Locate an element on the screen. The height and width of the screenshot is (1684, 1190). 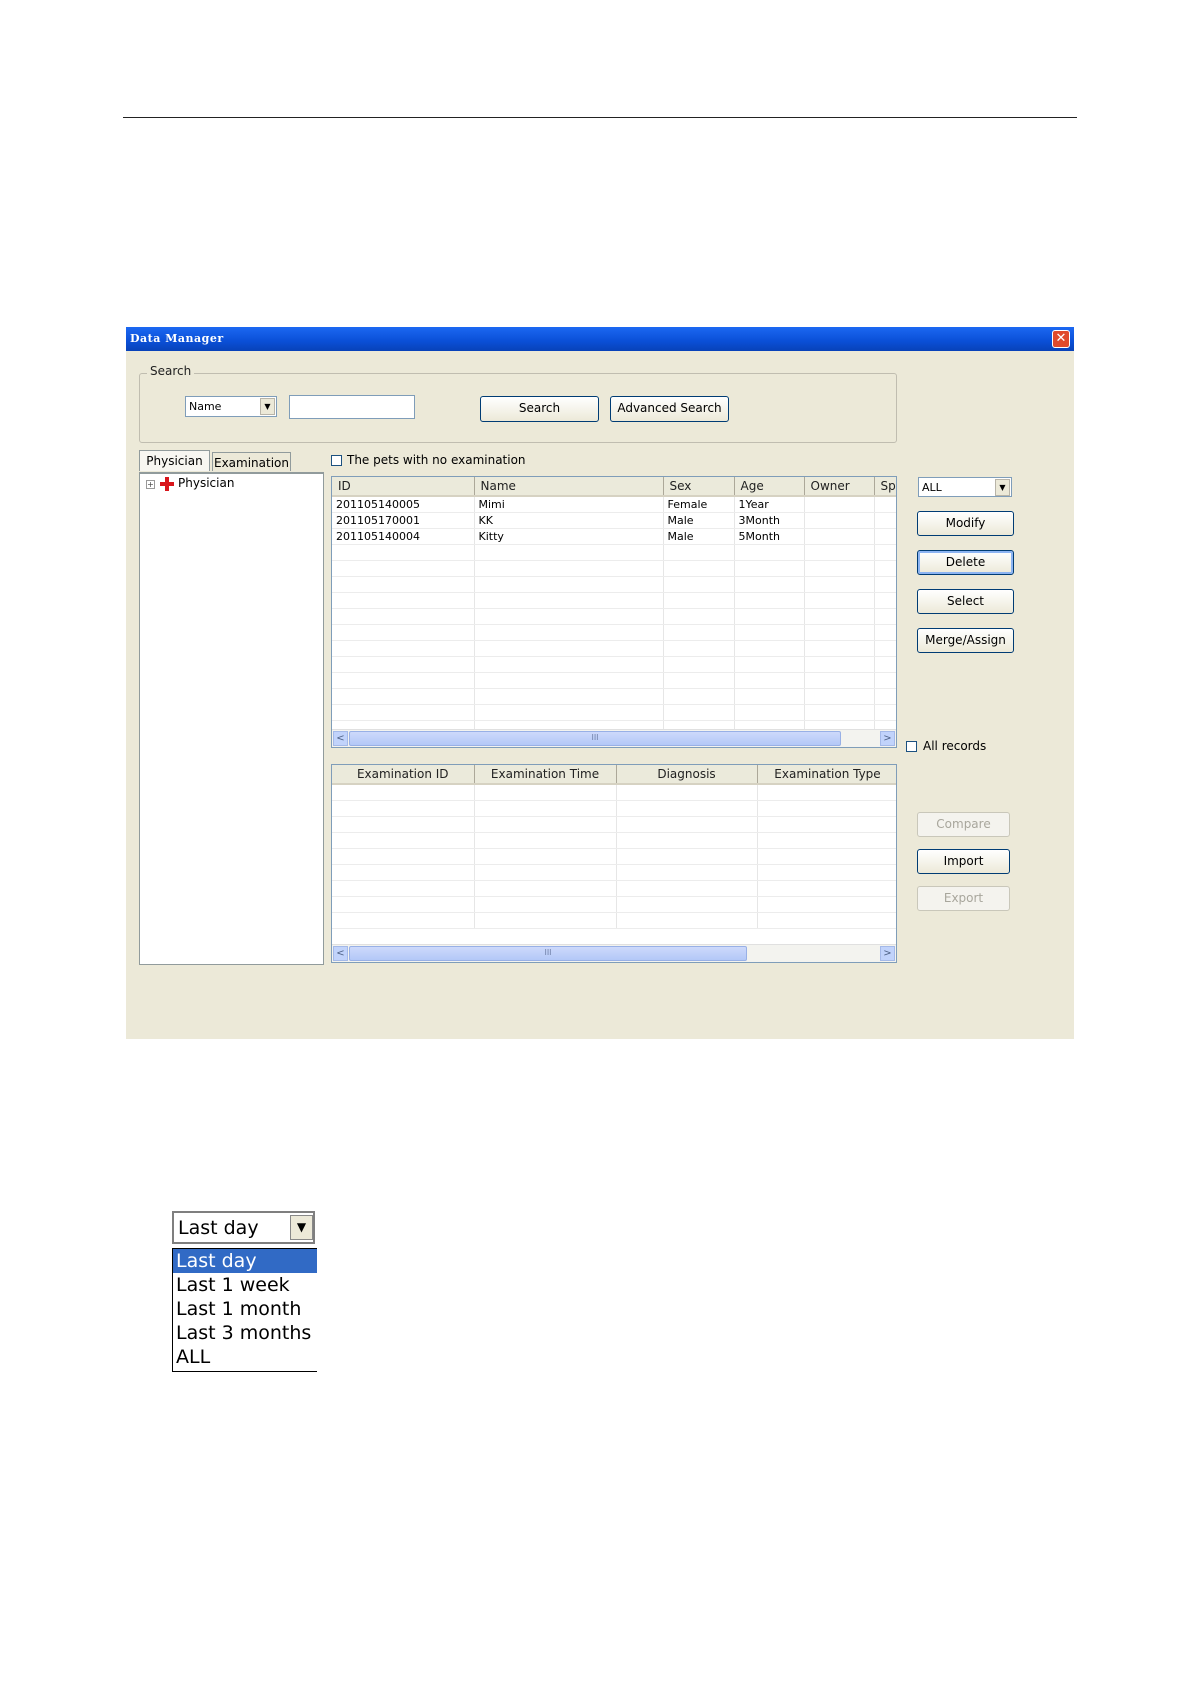
tree-root-physician: Physician is located at coordinates (206, 483).